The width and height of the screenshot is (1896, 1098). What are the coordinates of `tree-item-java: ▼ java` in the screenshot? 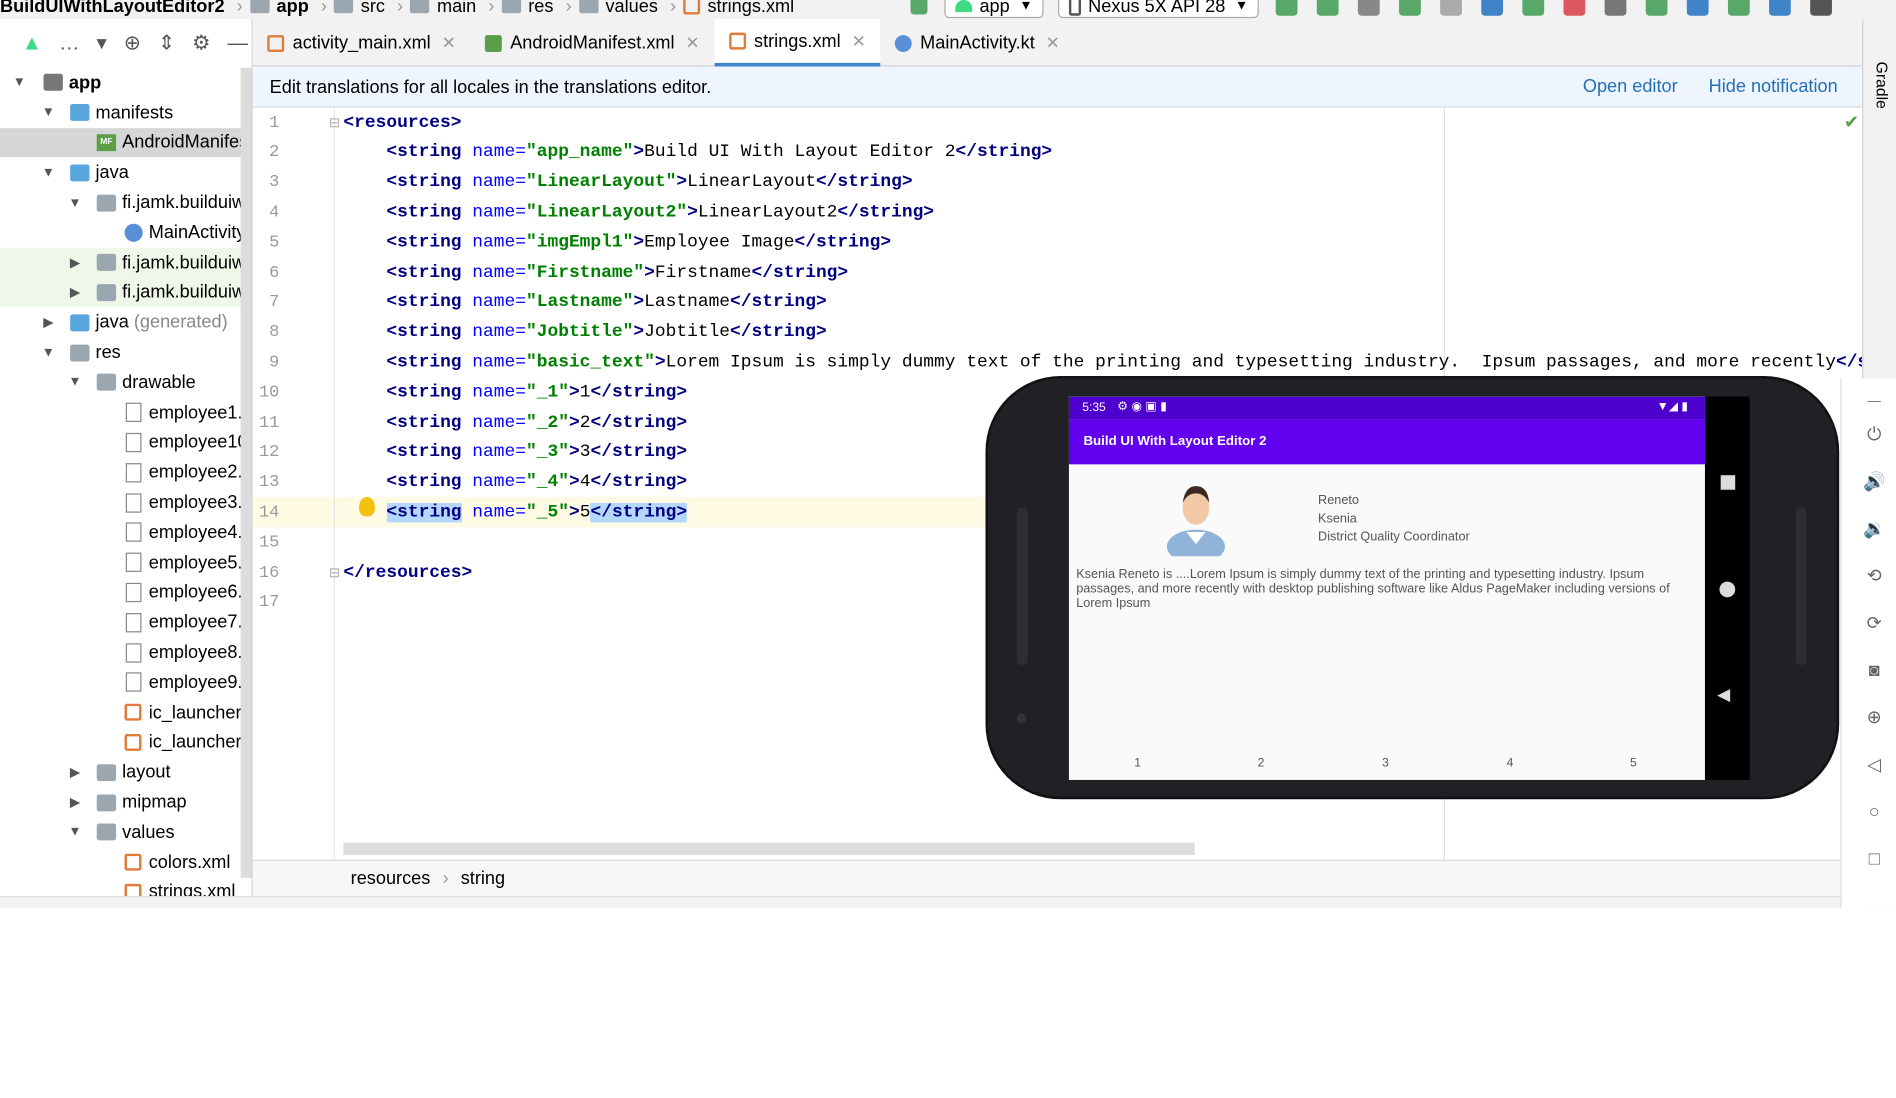 It's located at (126, 173).